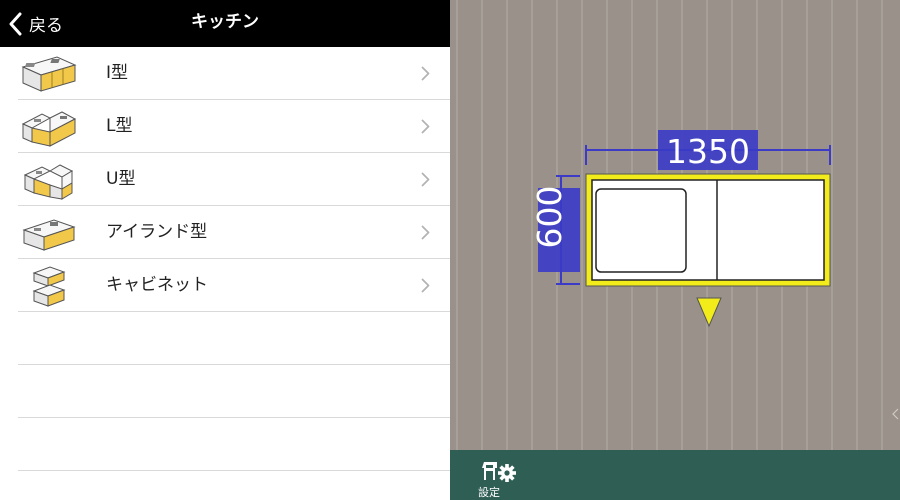  Describe the element at coordinates (119, 126) in the screenshot. I see `list-item-label: L型` at that location.